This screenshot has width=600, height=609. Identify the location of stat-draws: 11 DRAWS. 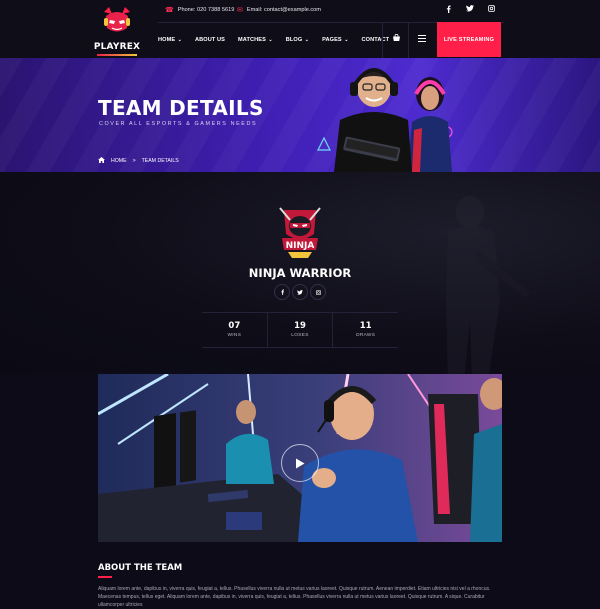
(365, 330).